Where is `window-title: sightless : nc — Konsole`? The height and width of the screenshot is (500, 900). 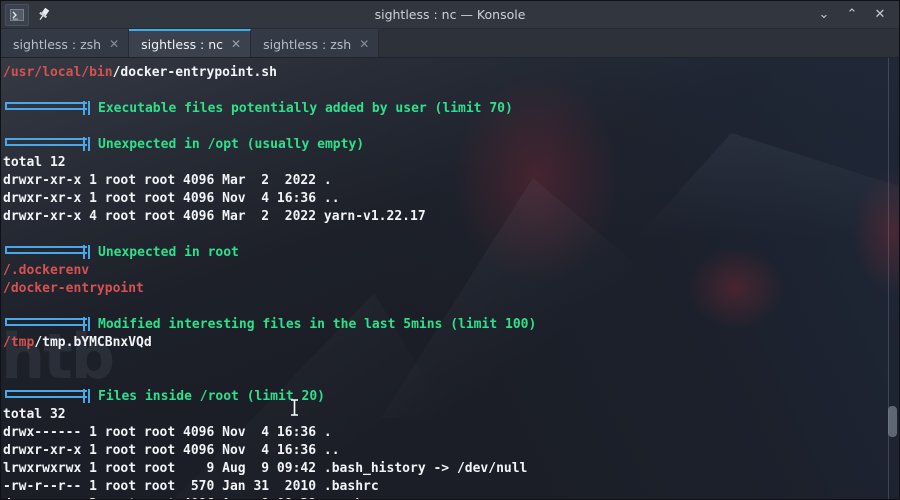 window-title: sightless : nc — Konsole is located at coordinates (450, 14).